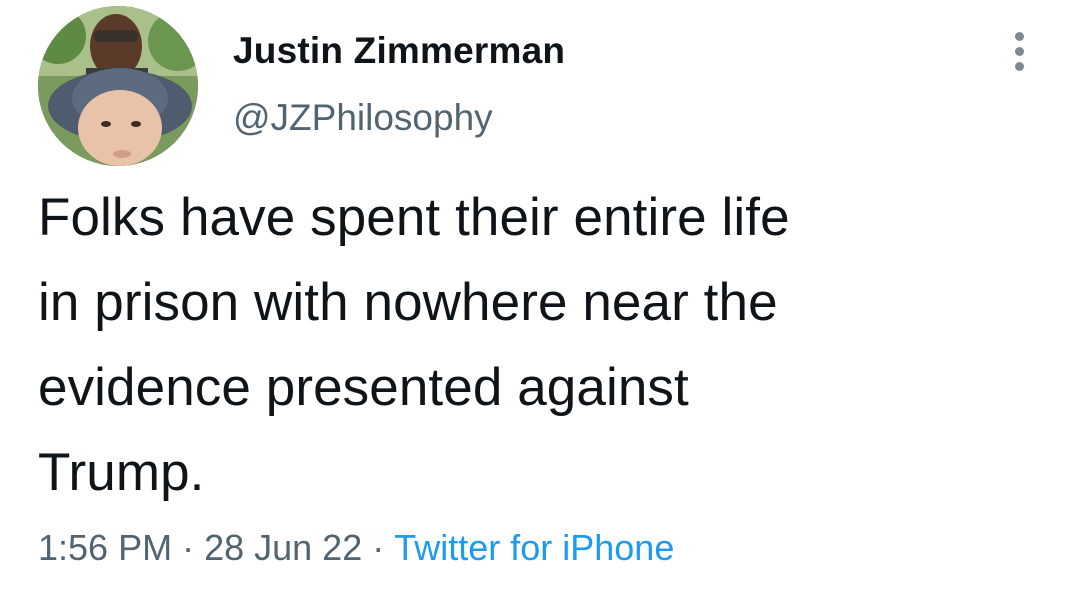  I want to click on author-handle: @JZPhilosophy, so click(363, 118).